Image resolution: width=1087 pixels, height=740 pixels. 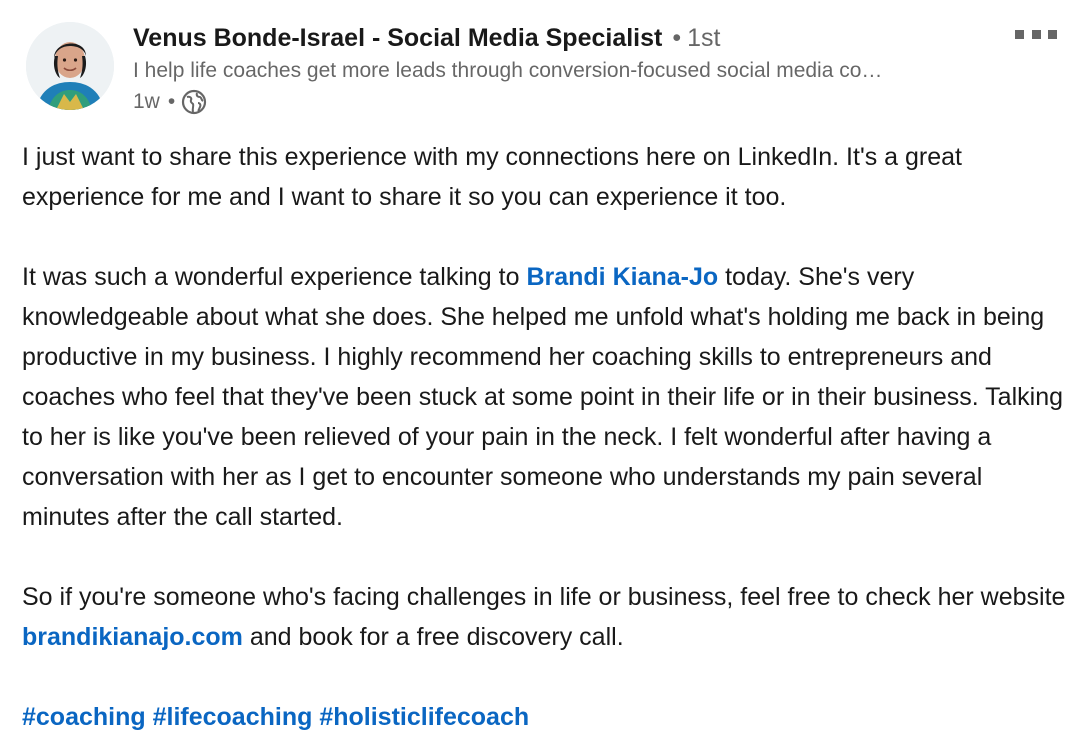 I want to click on website-link: brandikianajo.com, so click(x=132, y=637).